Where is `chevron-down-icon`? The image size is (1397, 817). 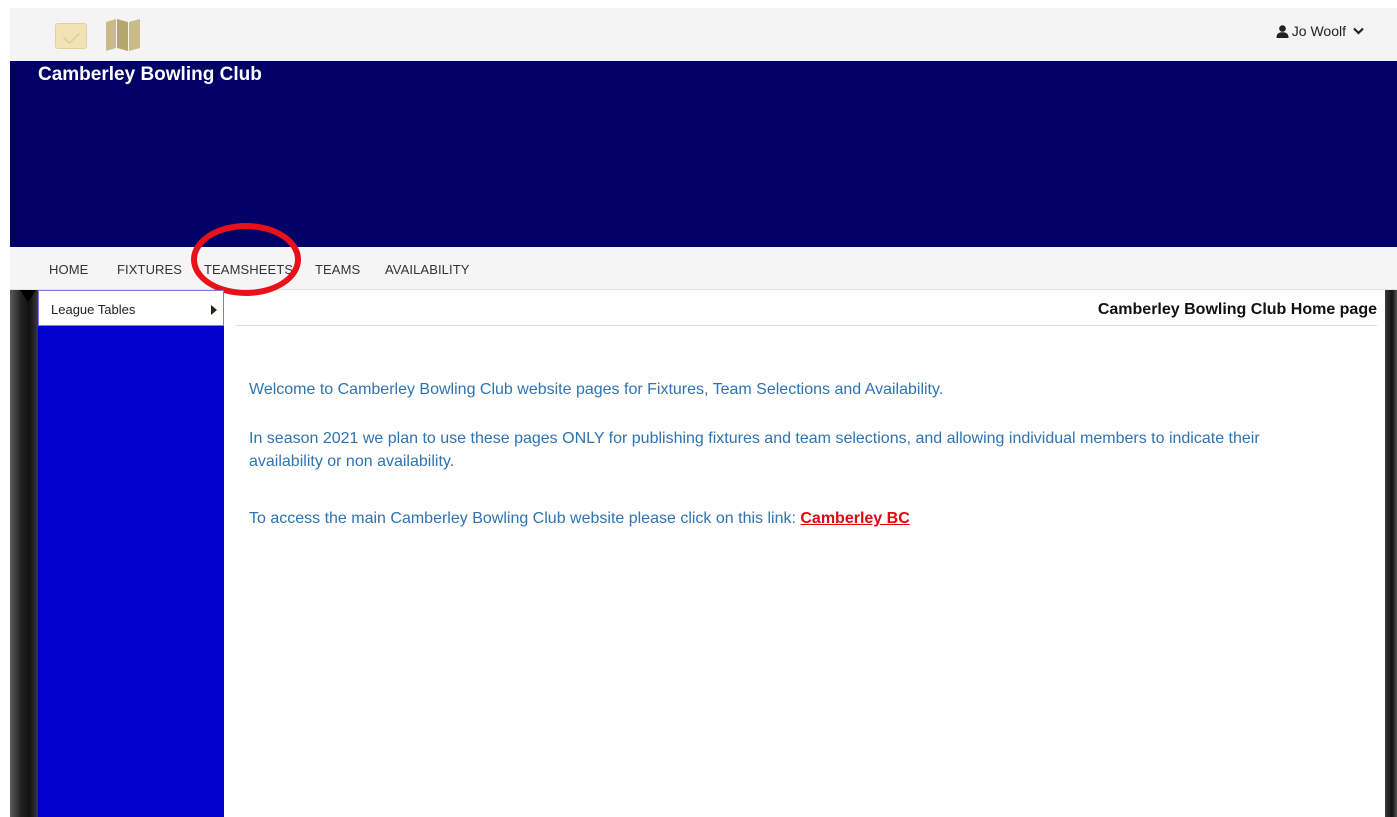 chevron-down-icon is located at coordinates (1358, 31).